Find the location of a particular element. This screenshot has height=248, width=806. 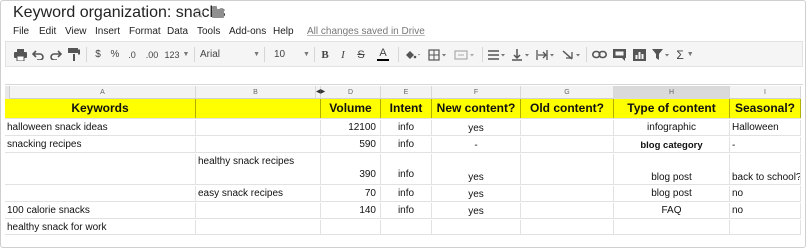

column-header-d: D is located at coordinates (351, 92).